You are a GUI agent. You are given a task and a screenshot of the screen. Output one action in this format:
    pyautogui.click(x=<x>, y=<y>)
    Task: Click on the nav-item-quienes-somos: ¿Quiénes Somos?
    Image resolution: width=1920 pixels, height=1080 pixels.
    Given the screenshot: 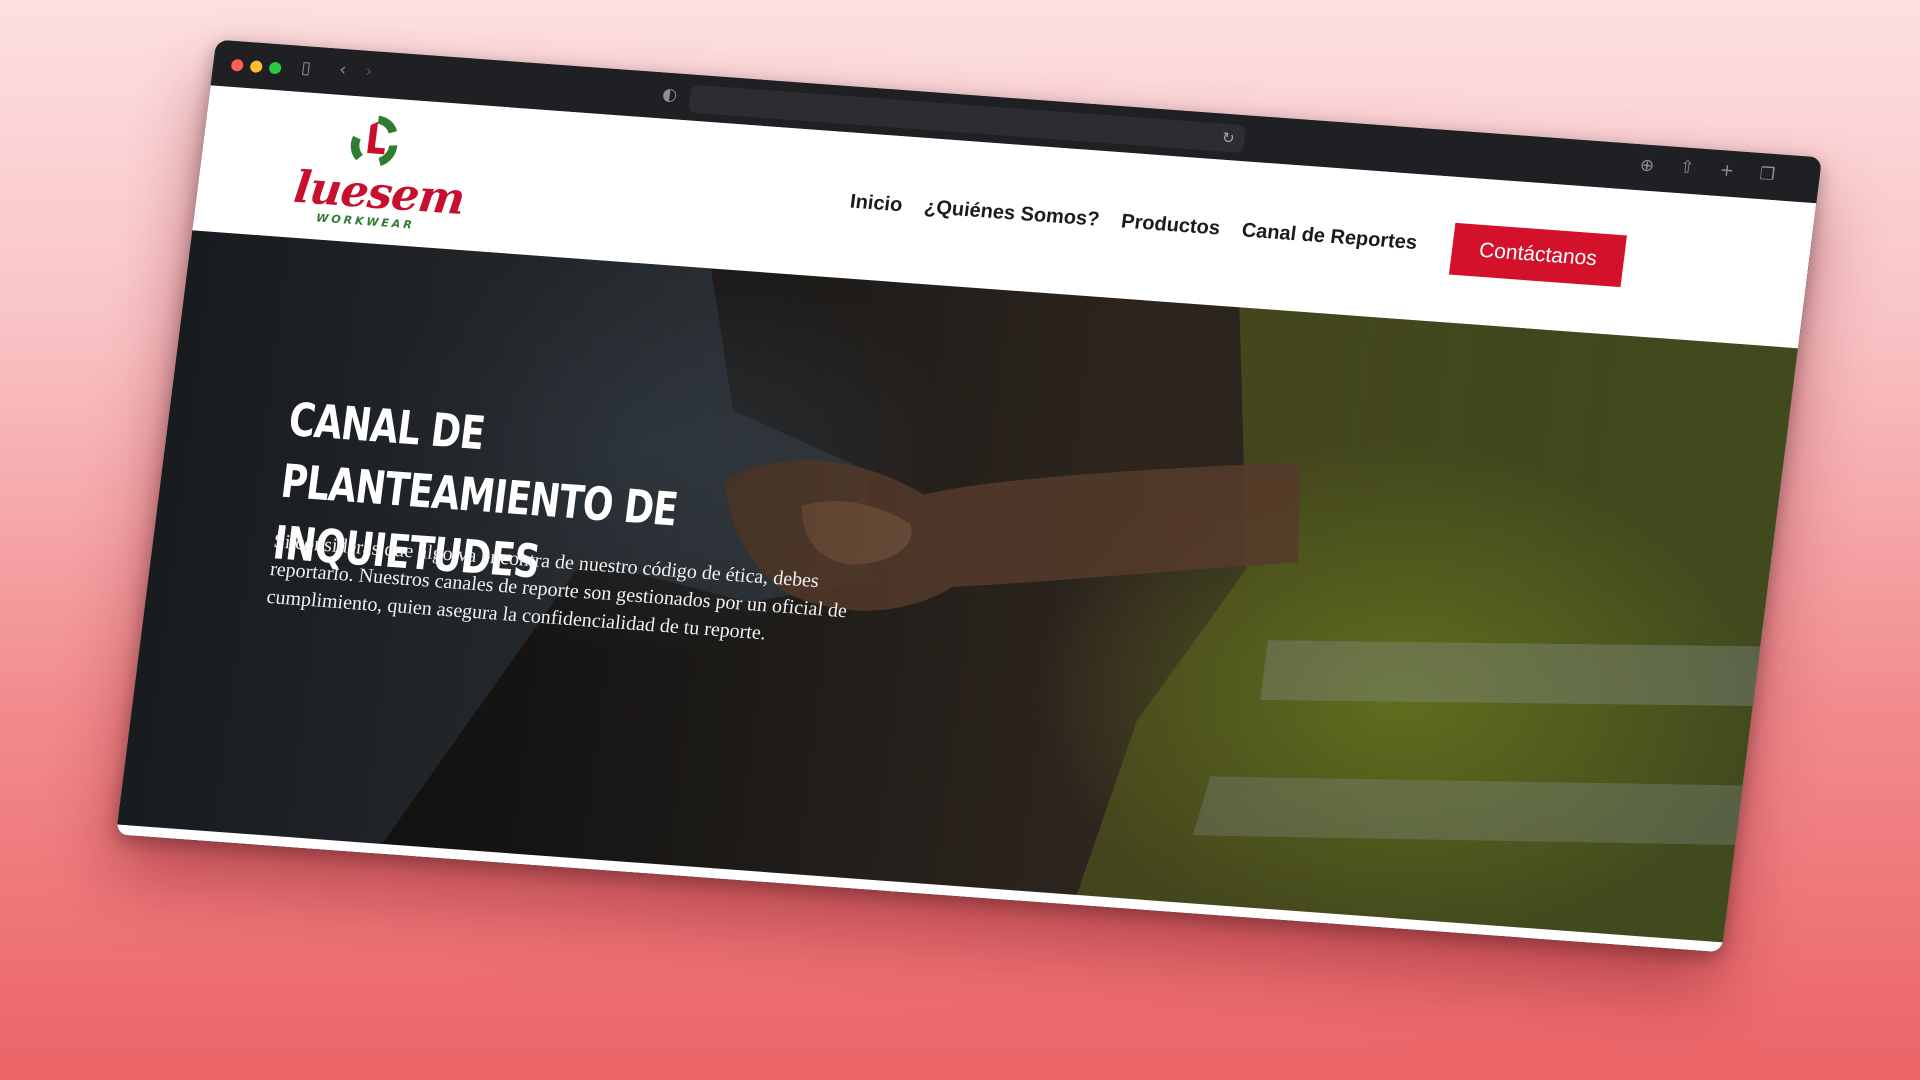 What is the action you would take?
    pyautogui.click(x=1012, y=214)
    